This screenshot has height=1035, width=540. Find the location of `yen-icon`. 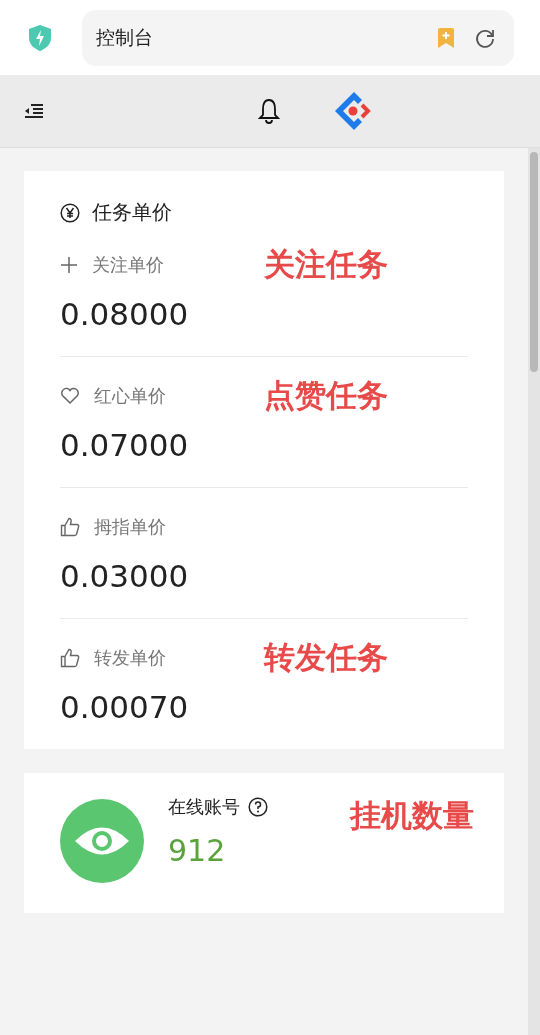

yen-icon is located at coordinates (70, 212).